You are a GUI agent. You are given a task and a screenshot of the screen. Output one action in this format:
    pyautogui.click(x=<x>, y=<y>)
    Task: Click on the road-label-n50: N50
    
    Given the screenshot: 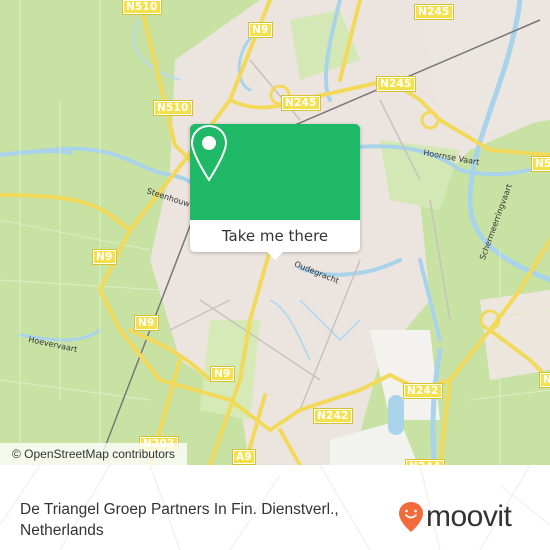 What is the action you would take?
    pyautogui.click(x=540, y=164)
    